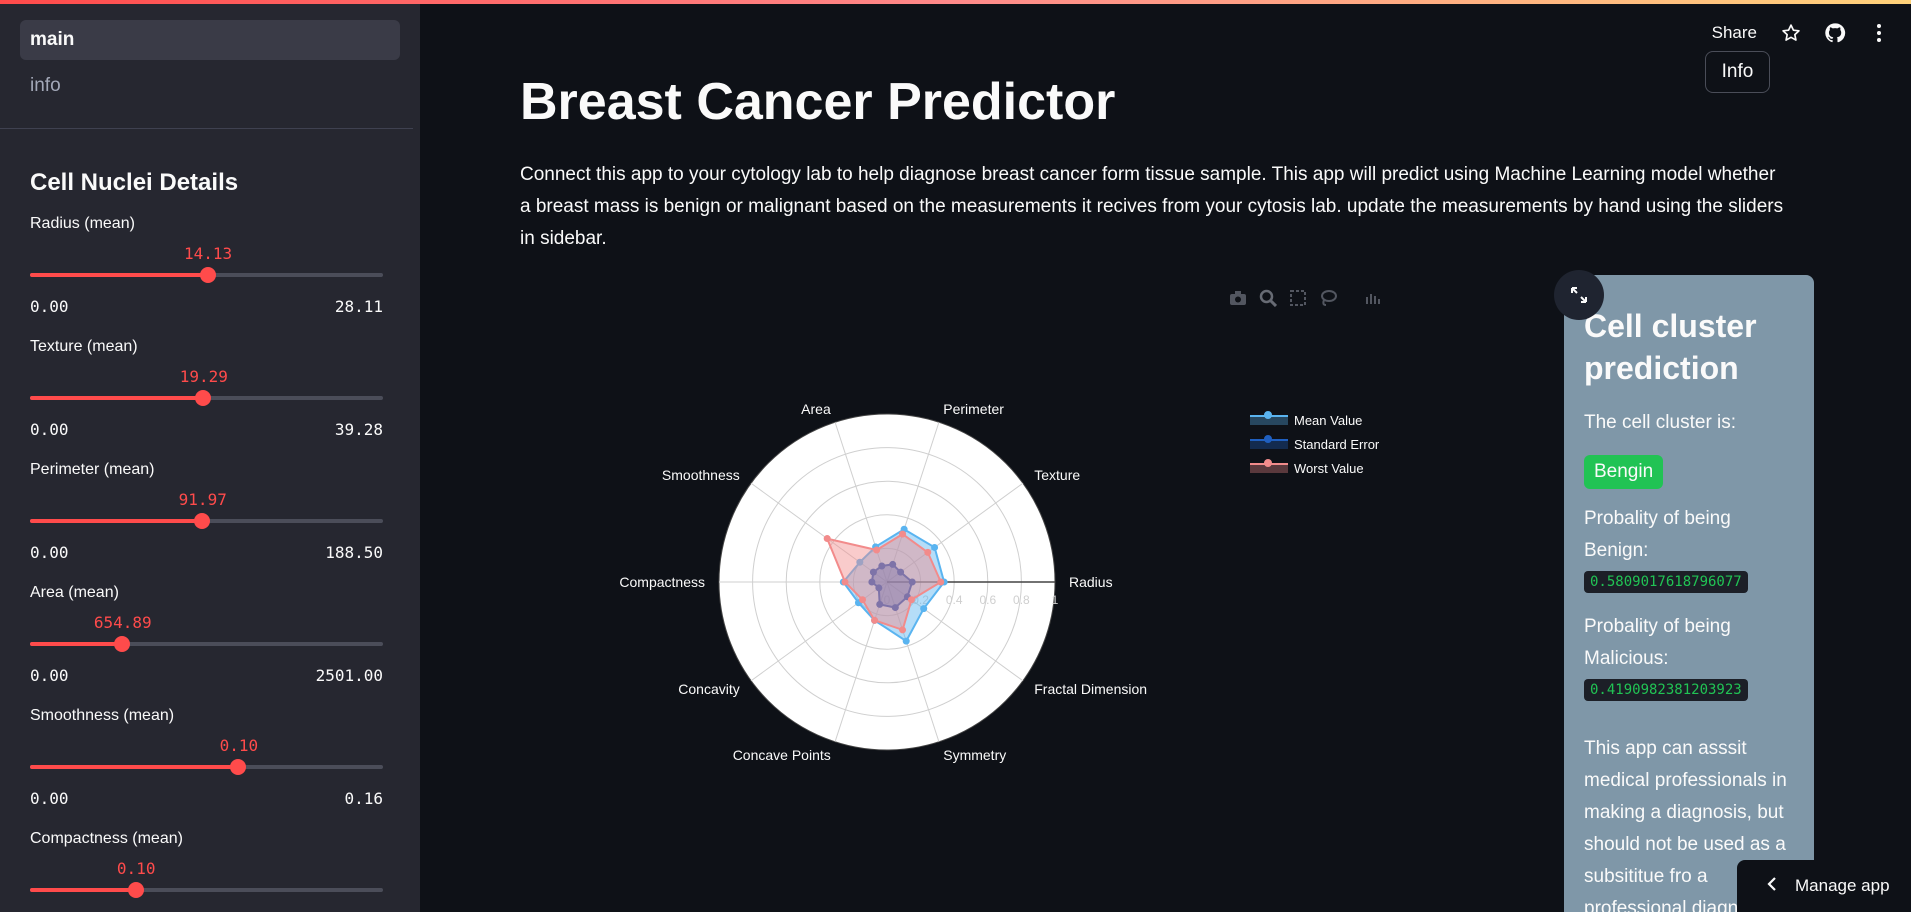  What do you see at coordinates (1666, 582) in the screenshot?
I see `benign-probability: 0.5809017618796077` at bounding box center [1666, 582].